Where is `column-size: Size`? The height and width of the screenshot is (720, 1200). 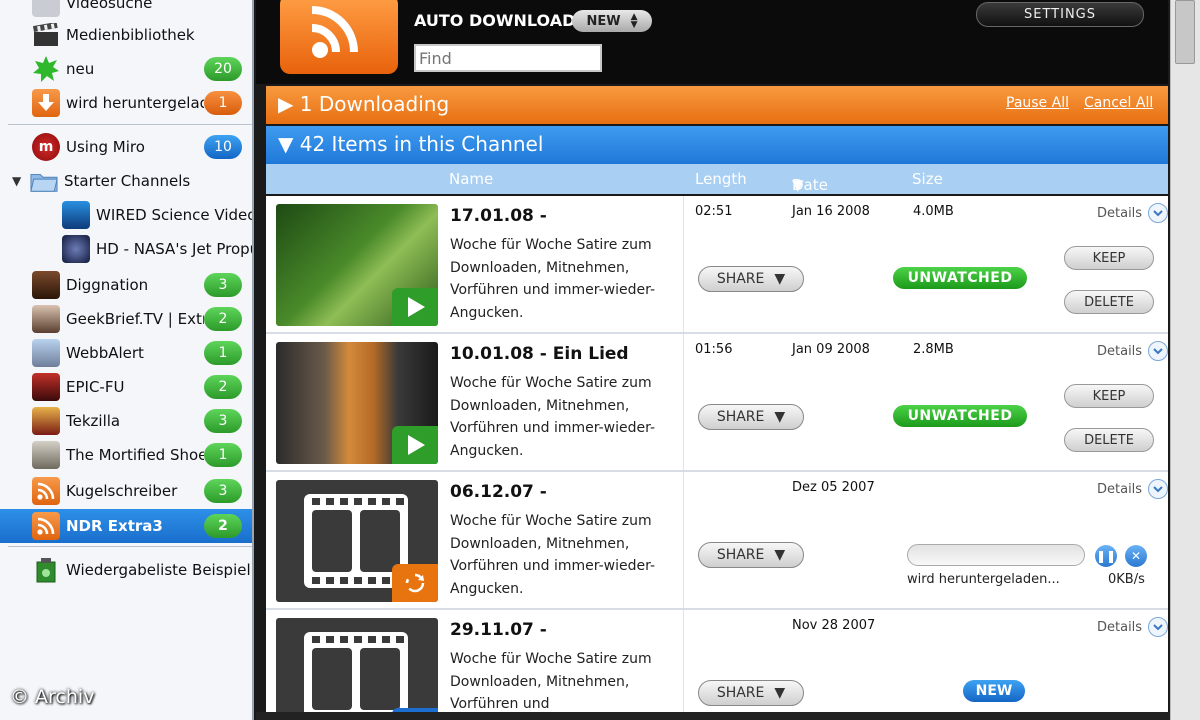
column-size: Size is located at coordinates (927, 179).